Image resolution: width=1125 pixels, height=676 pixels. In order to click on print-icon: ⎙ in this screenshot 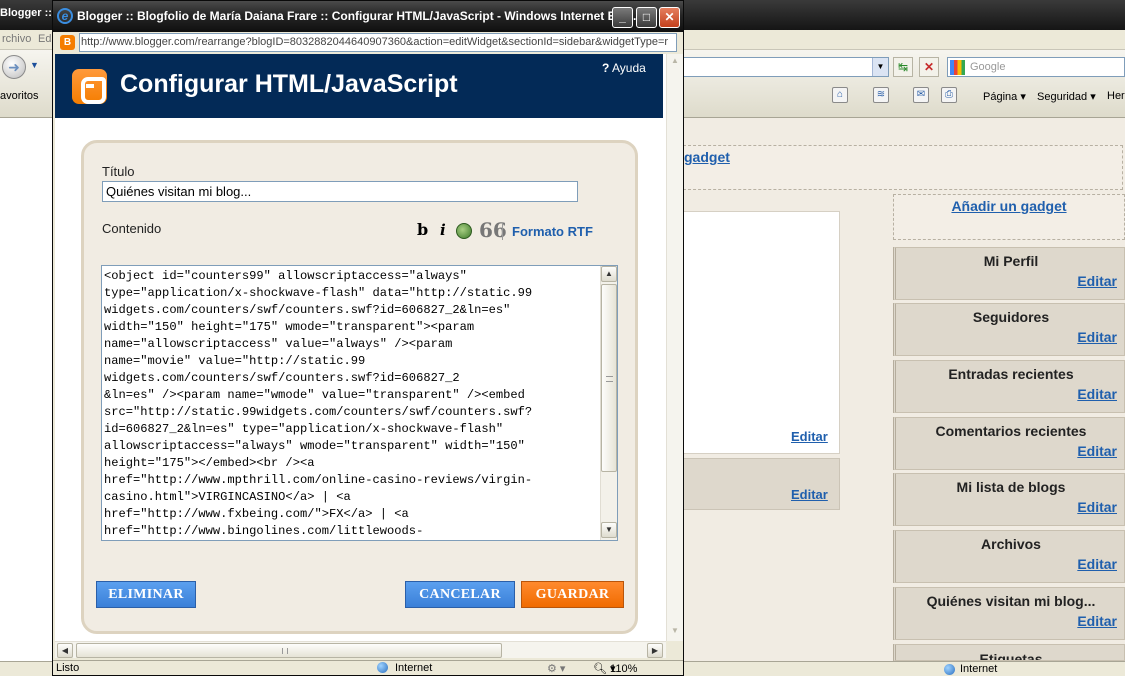, I will do `click(949, 95)`.